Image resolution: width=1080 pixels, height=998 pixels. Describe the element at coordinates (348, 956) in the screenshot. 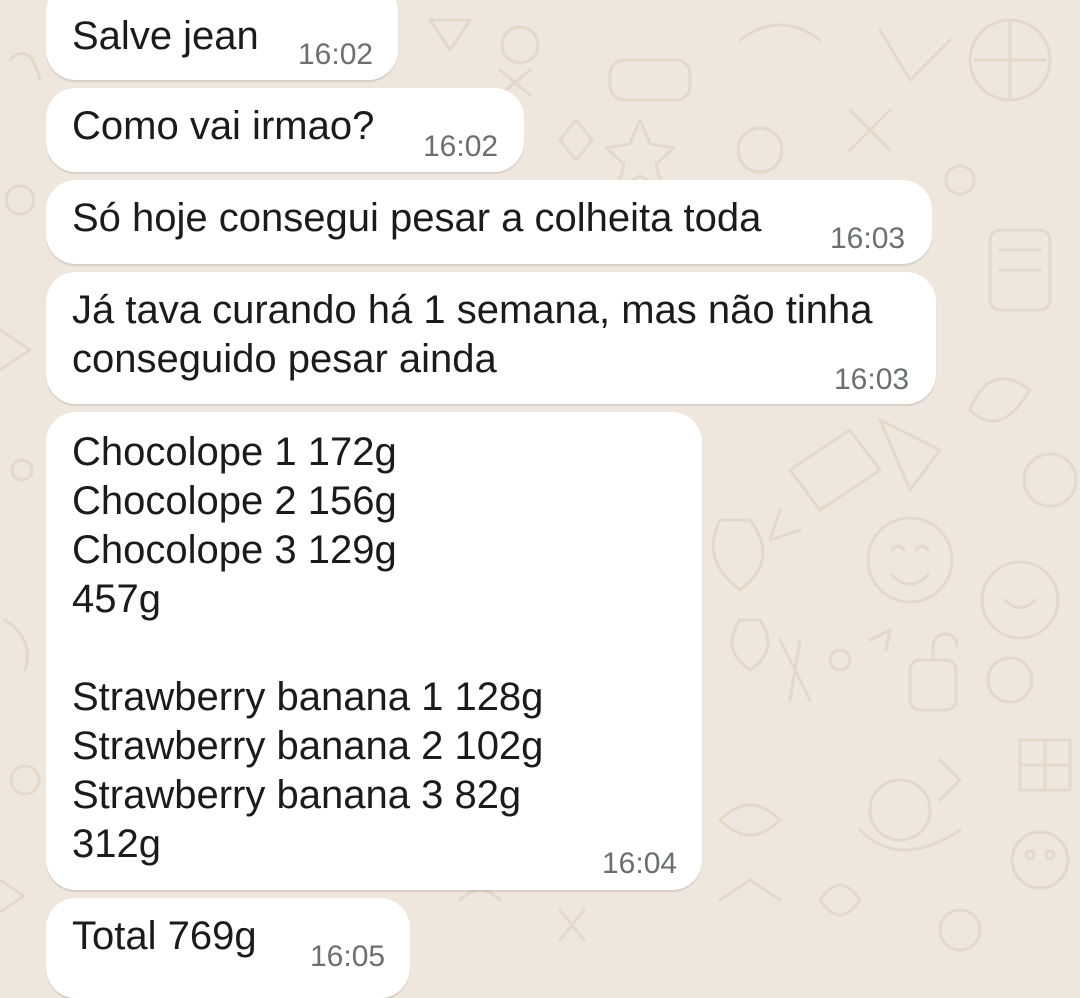

I see `message-timestamp: 16:05` at that location.